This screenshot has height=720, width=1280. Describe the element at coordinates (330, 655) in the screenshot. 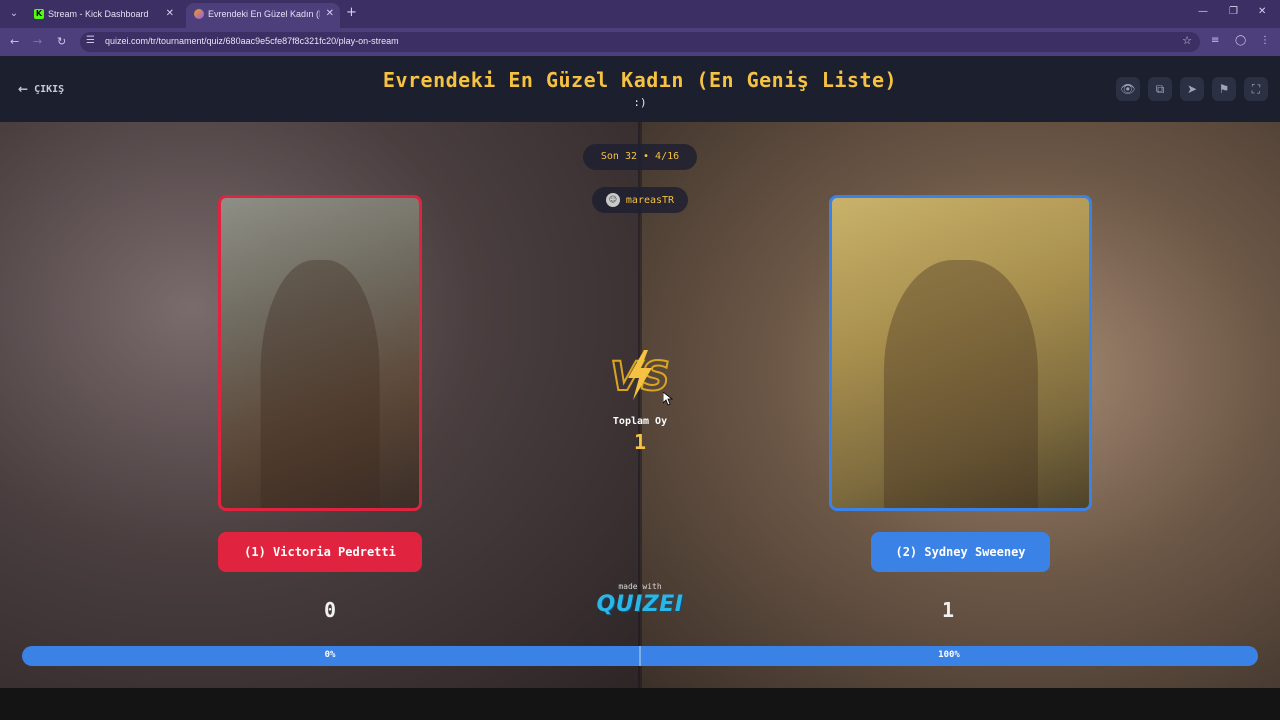

I see `percent-left: 0%` at that location.